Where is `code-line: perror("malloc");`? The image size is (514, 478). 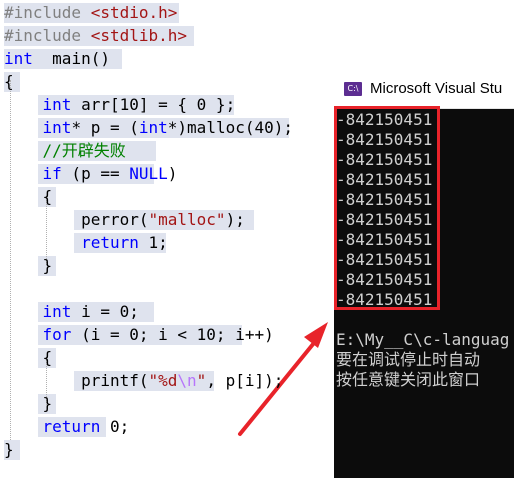 code-line: perror("malloc"); is located at coordinates (129, 220).